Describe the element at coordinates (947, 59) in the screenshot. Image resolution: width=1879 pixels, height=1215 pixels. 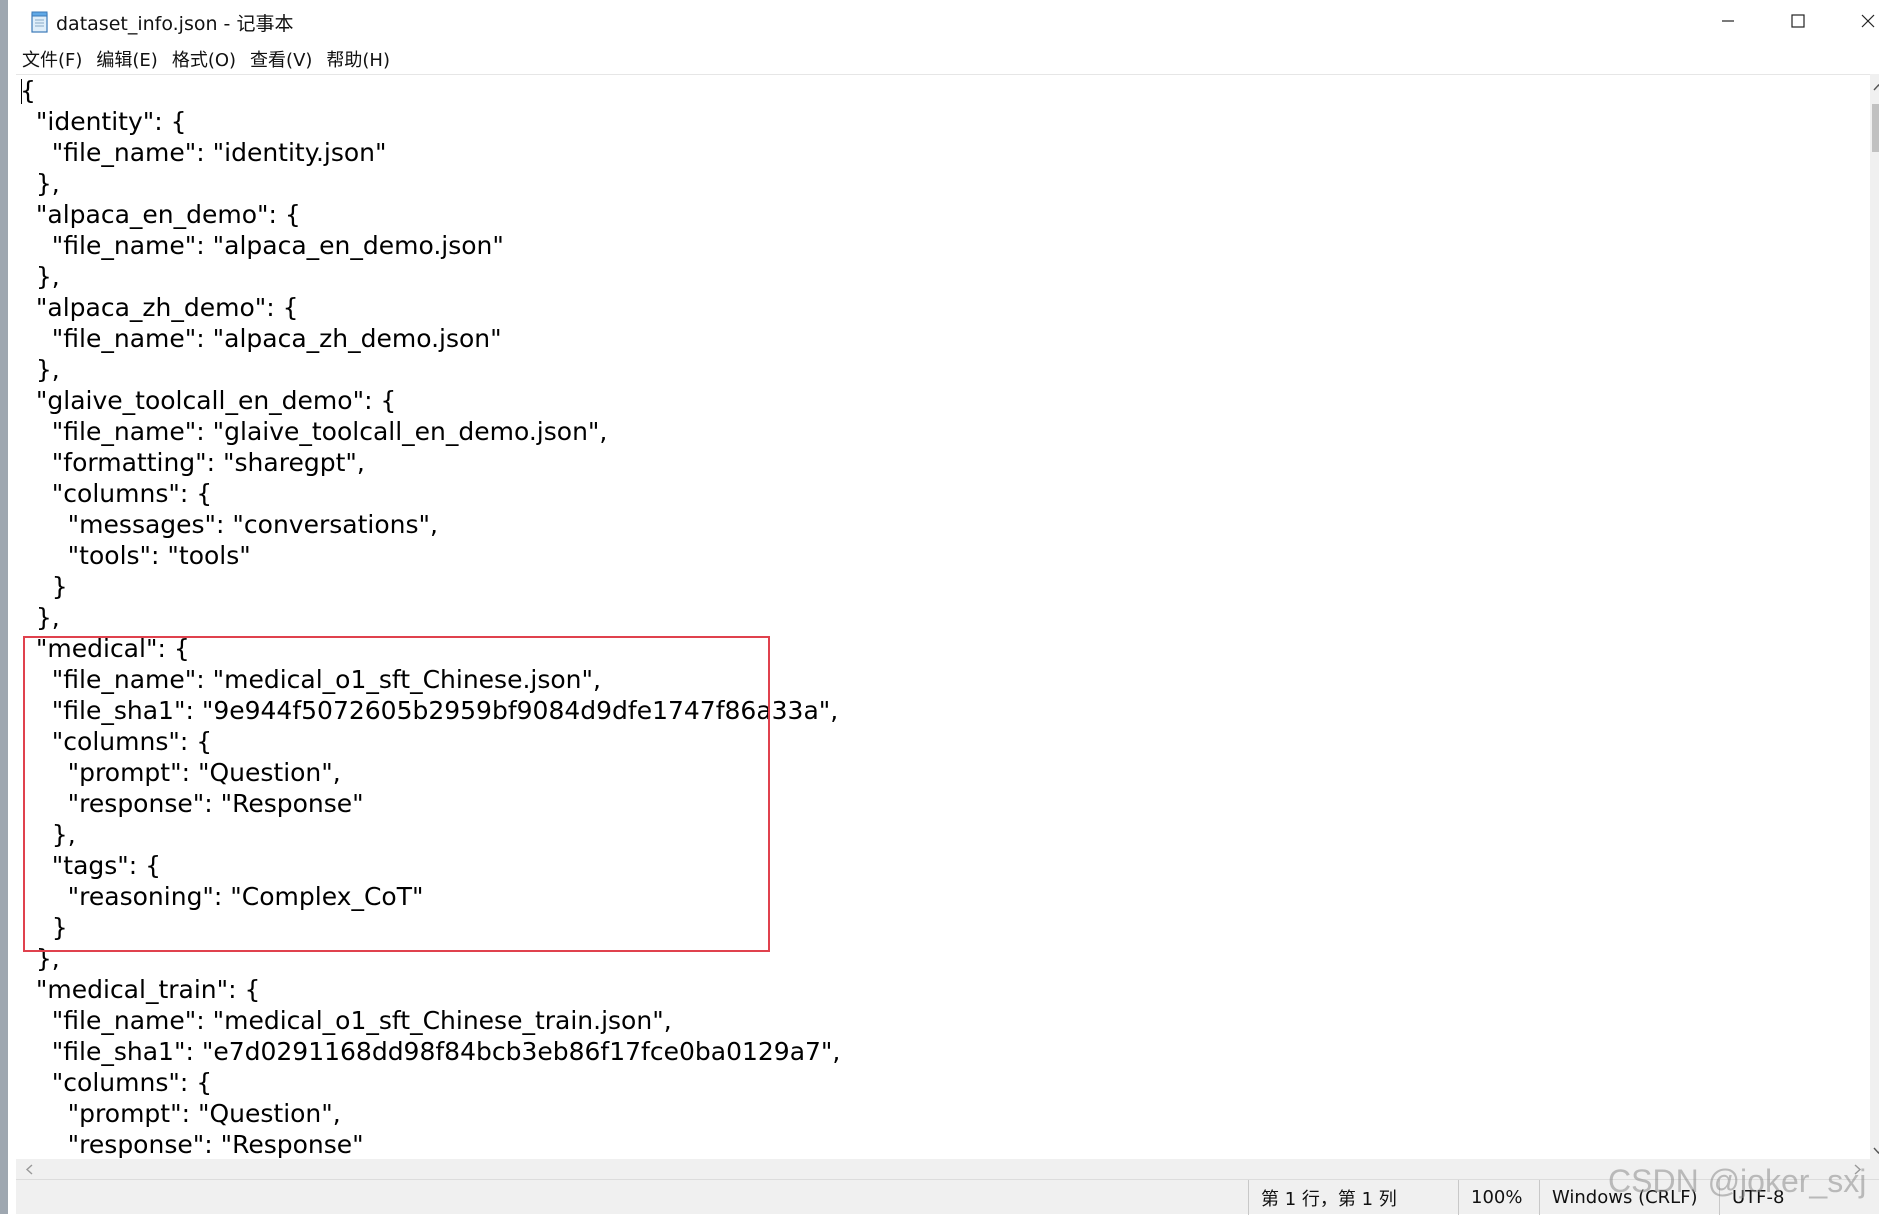
I see `menu-bar: 文件(F) 编辑(E) 格式(O) 查看(V) 帮助(H)` at that location.